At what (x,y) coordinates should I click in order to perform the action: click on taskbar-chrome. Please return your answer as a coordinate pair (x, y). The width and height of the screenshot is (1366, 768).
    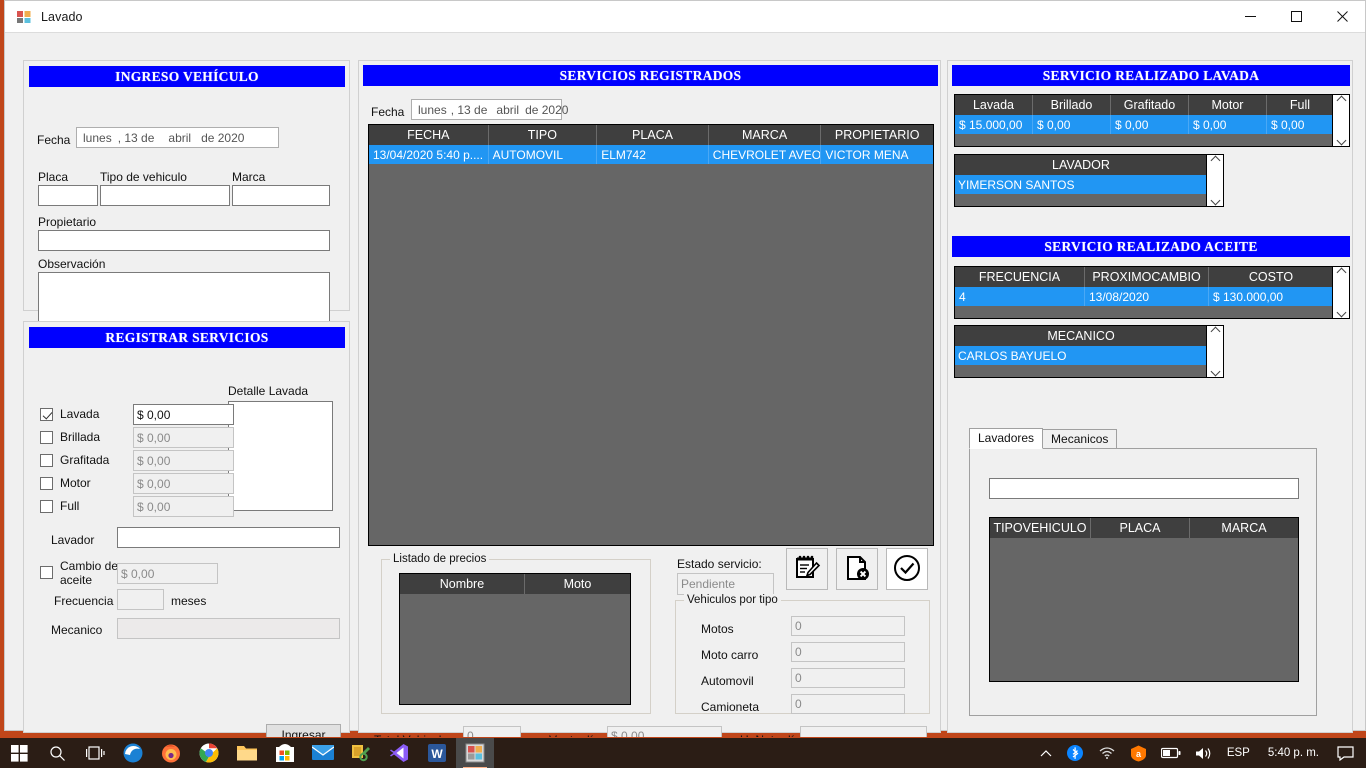
    Looking at the image, I should click on (209, 753).